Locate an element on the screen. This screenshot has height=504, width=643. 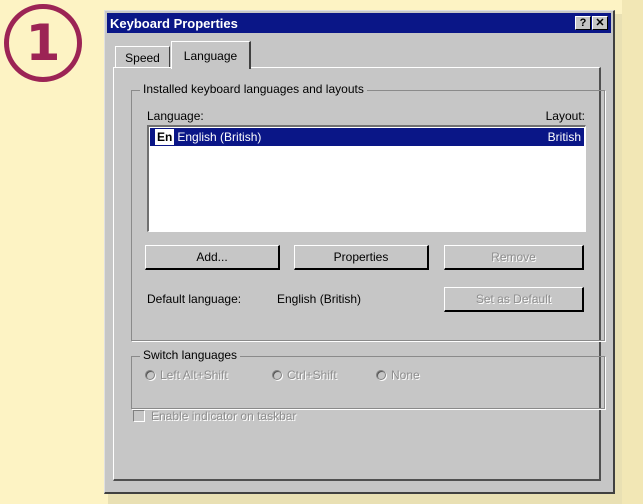
title-bar: Keyboard Properties ? ✕ is located at coordinates (359, 23).